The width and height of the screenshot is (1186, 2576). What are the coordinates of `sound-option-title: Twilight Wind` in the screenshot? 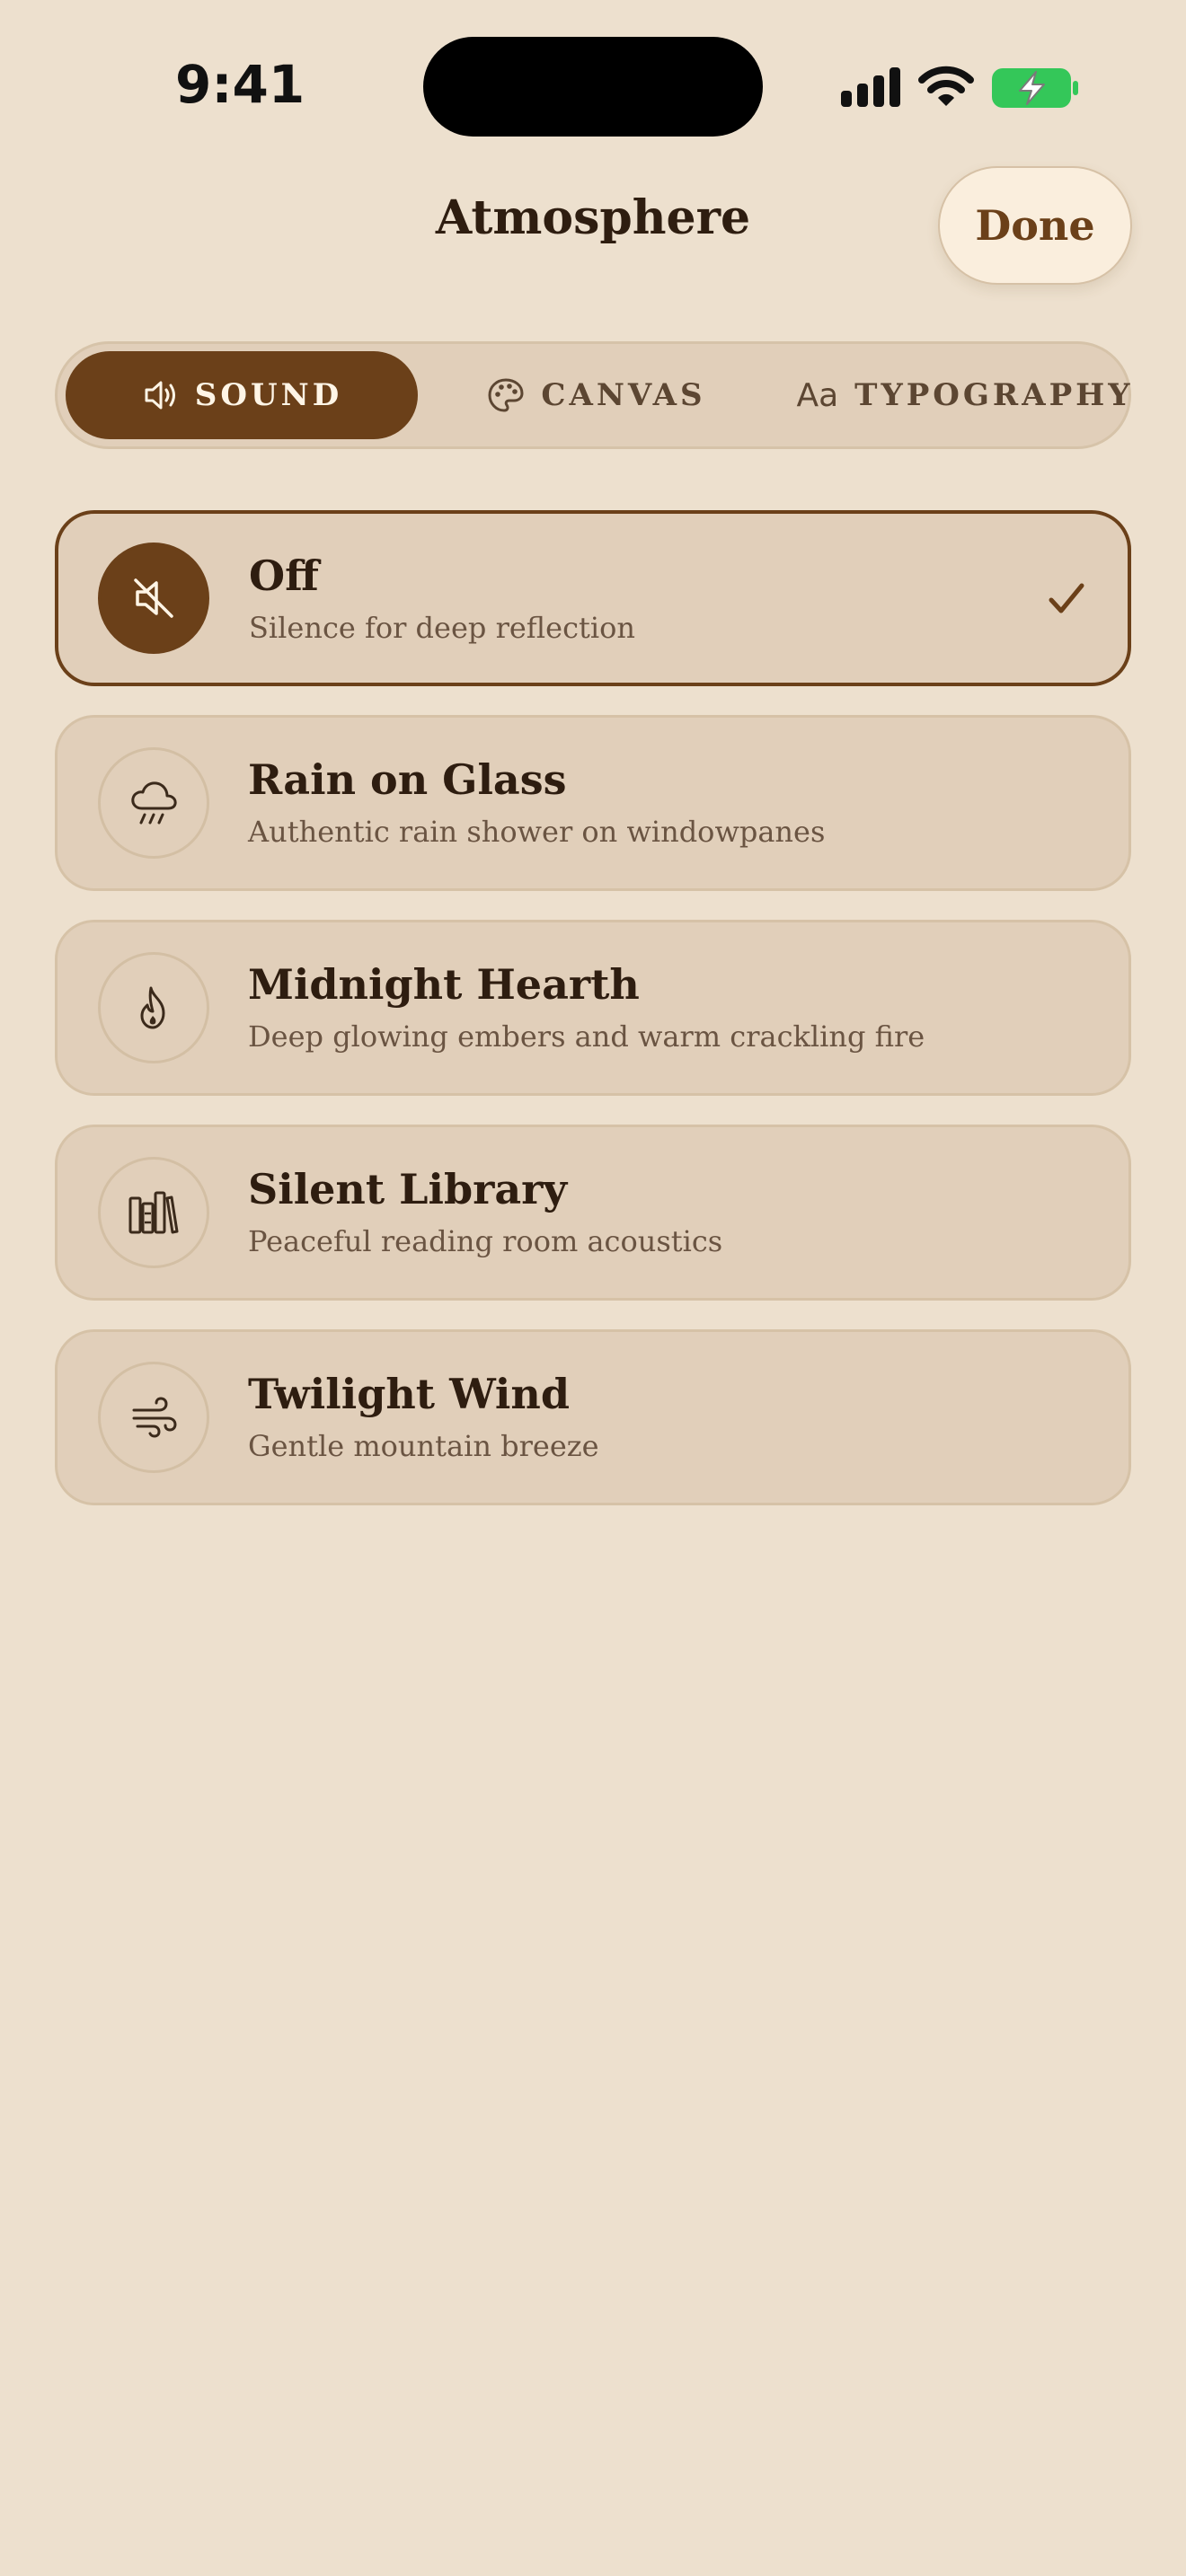 It's located at (409, 1394).